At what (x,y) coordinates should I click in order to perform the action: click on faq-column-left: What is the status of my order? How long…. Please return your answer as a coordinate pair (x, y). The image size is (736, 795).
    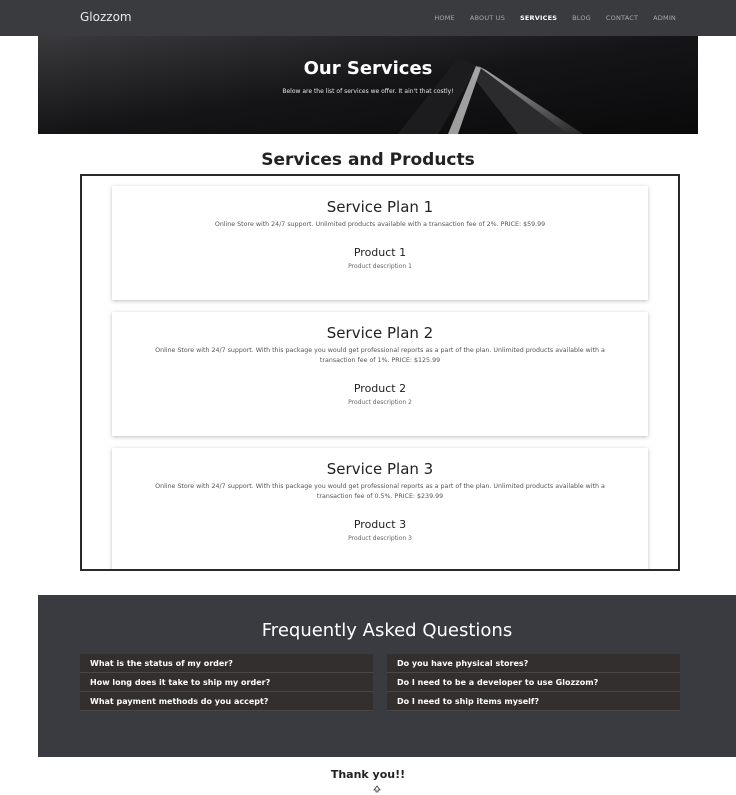
    Looking at the image, I should click on (226, 682).